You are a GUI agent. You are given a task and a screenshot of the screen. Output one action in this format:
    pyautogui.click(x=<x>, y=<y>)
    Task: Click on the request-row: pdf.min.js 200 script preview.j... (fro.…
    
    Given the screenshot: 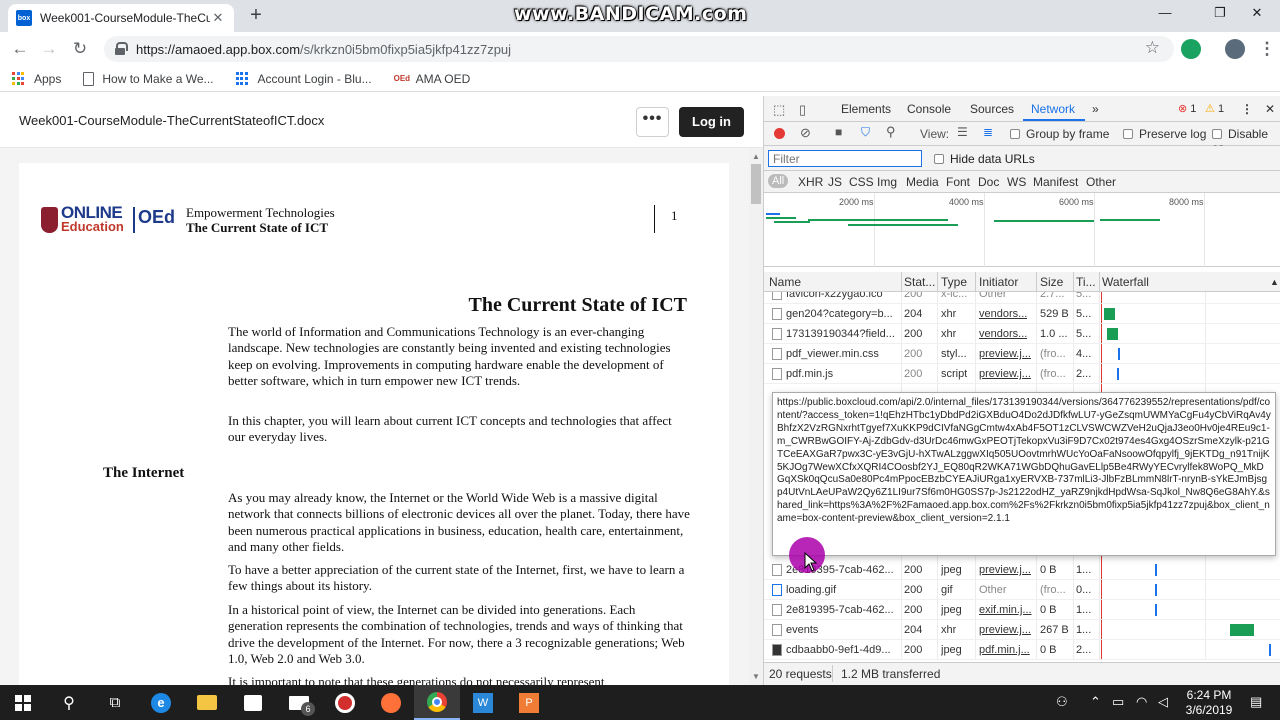 What is the action you would take?
    pyautogui.click(x=1022, y=374)
    